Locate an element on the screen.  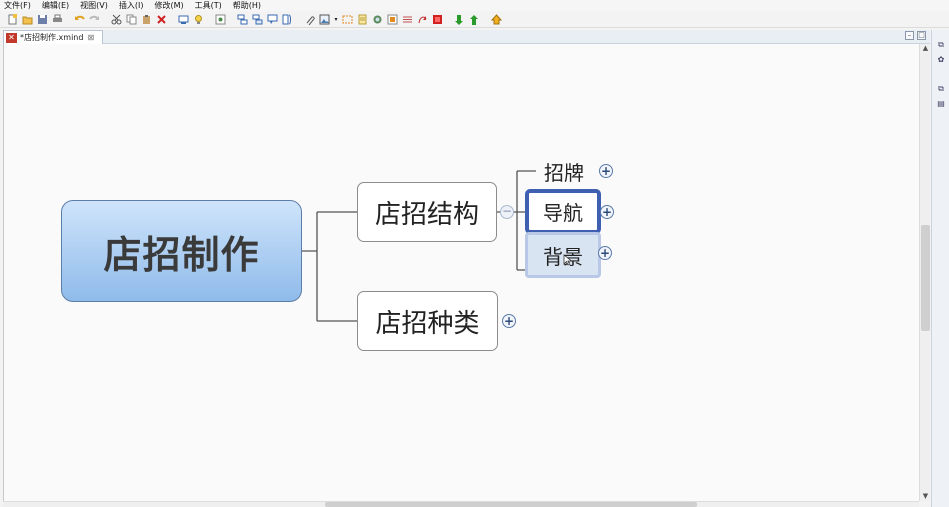
topic-icon is located at coordinates (183, 19).